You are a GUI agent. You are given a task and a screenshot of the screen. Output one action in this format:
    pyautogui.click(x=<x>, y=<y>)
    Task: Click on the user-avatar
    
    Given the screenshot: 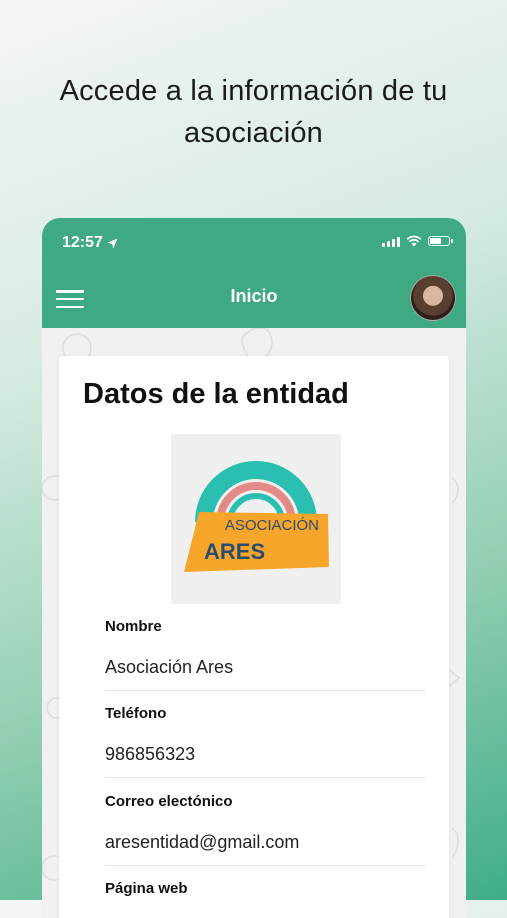 What is the action you would take?
    pyautogui.click(x=433, y=298)
    